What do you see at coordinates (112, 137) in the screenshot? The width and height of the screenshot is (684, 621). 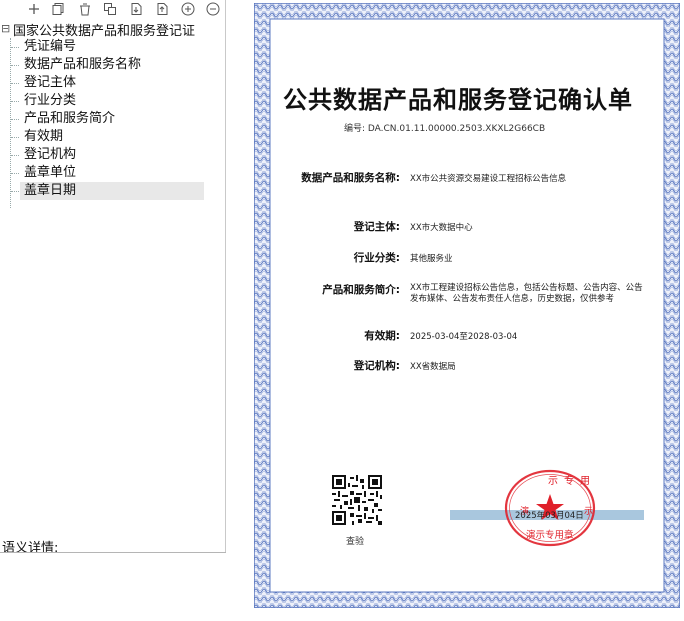 I see `tree-item-validity: 有效期` at bounding box center [112, 137].